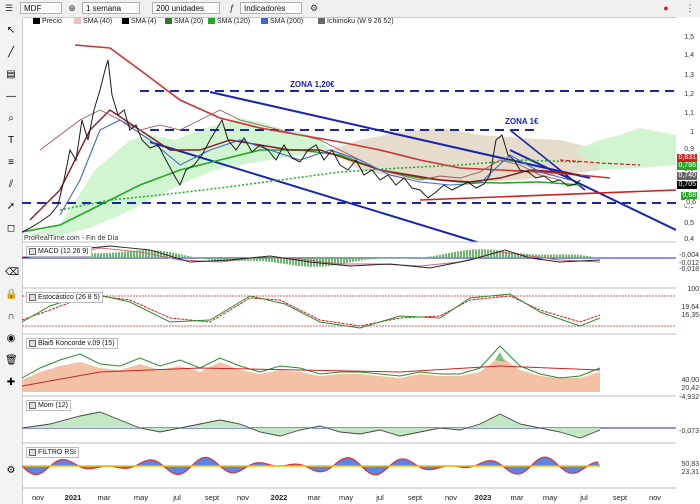  I want to click on y-tick: 1, so click(692, 132).